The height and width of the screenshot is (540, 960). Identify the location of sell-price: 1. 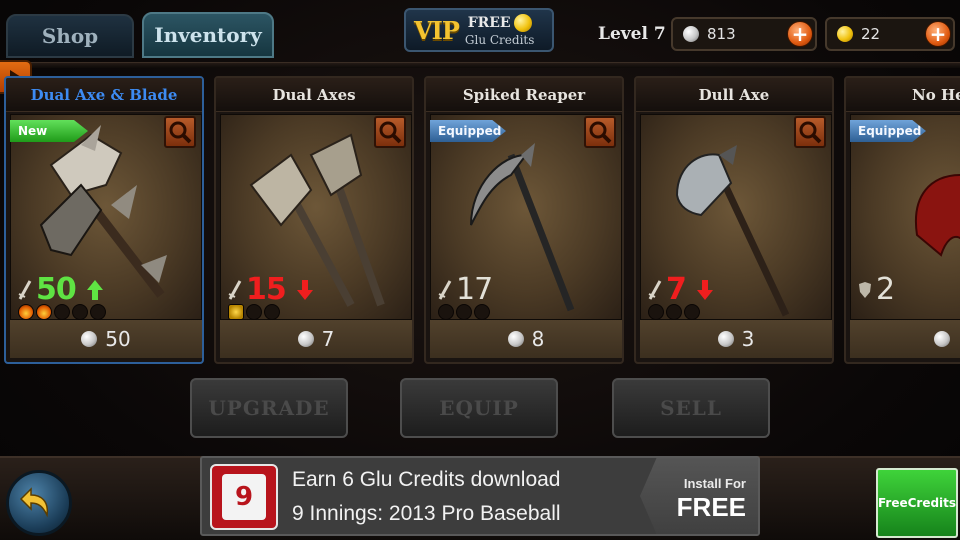
(905, 339).